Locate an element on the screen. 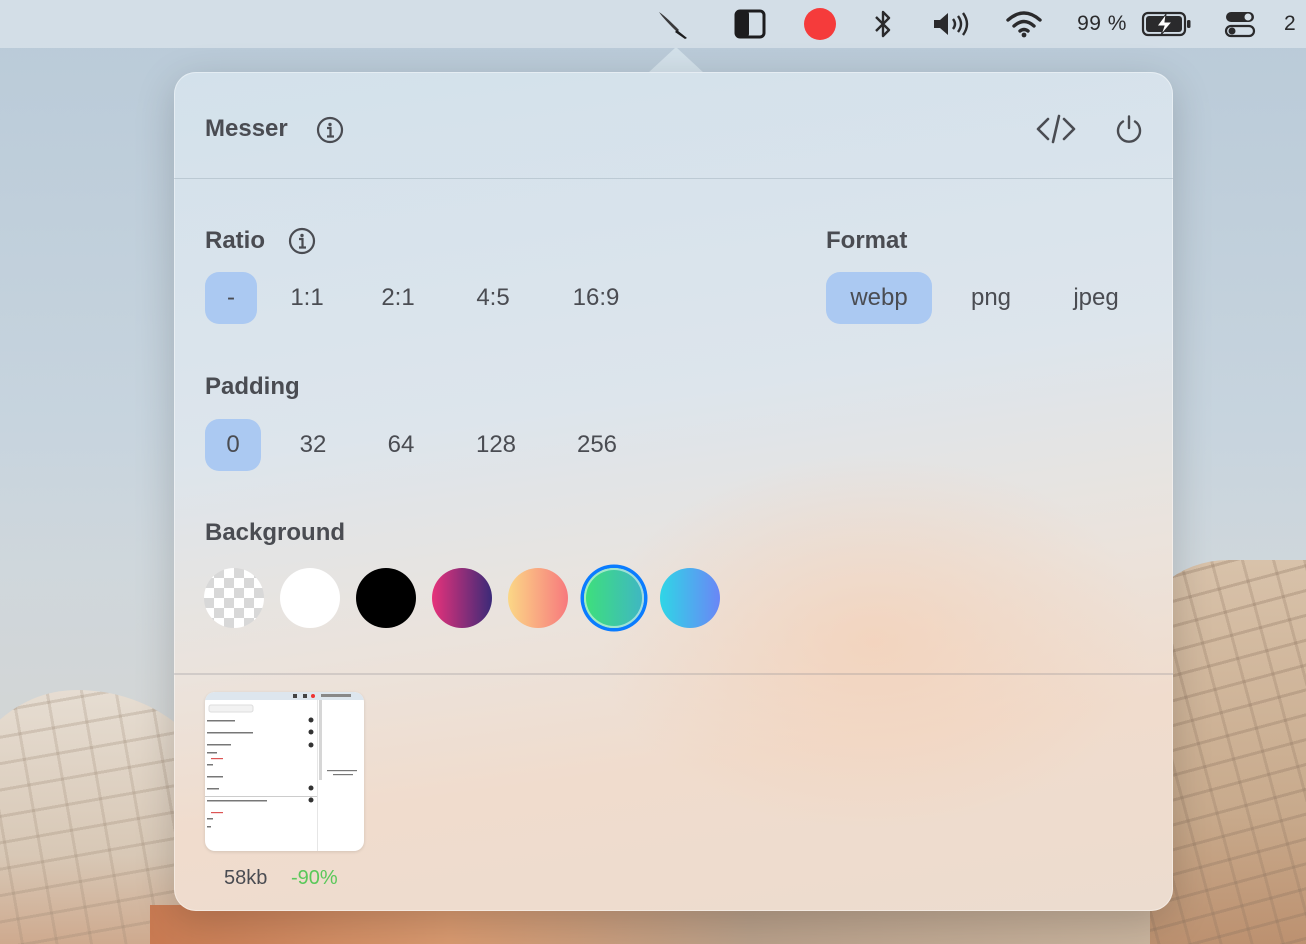 This screenshot has height=944, width=1306. padding-options: 0 32 64 128 256 is located at coordinates (425, 445).